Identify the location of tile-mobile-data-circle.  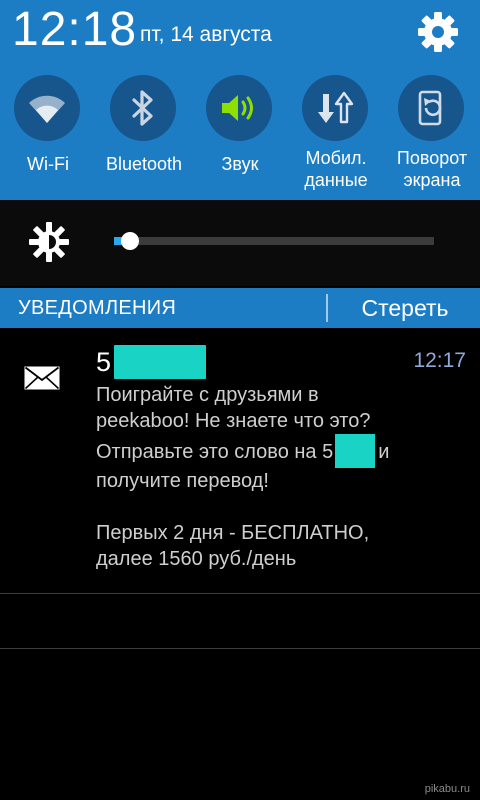
(335, 108).